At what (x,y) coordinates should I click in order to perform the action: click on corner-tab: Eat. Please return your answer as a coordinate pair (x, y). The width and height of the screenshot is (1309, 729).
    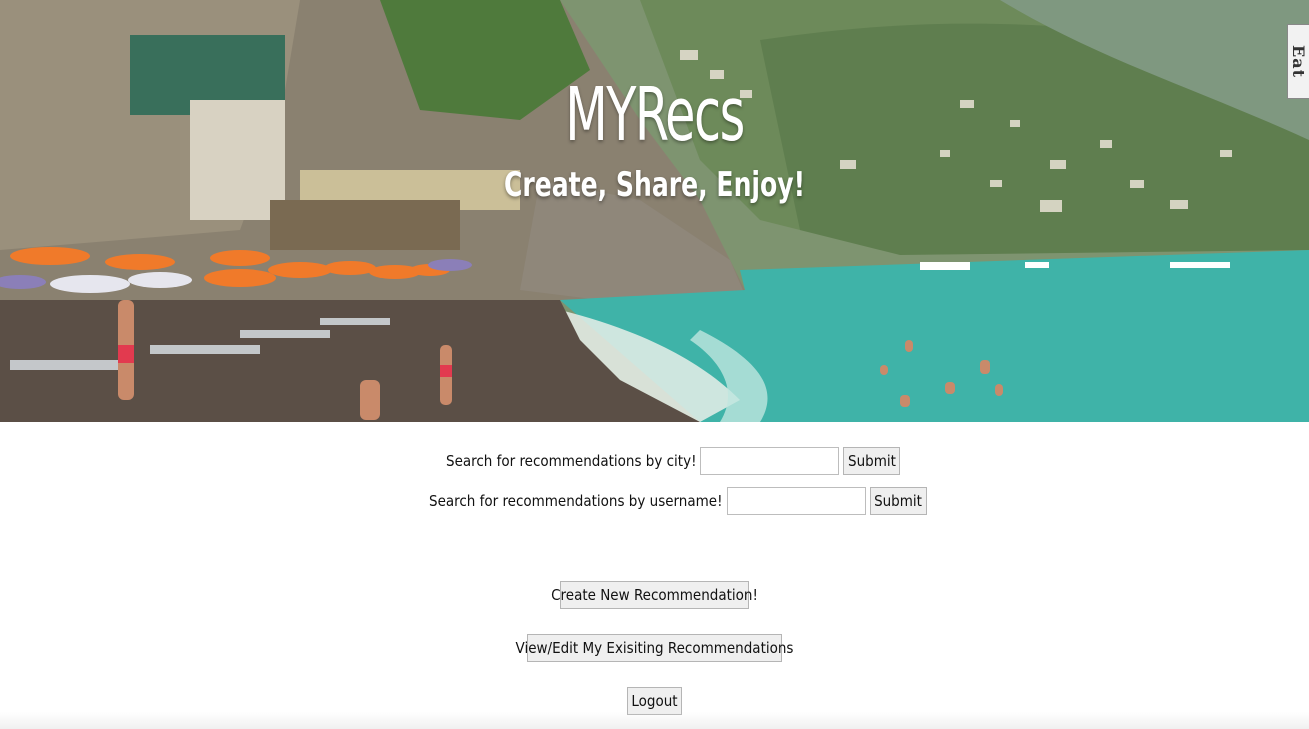
    Looking at the image, I should click on (1298, 61).